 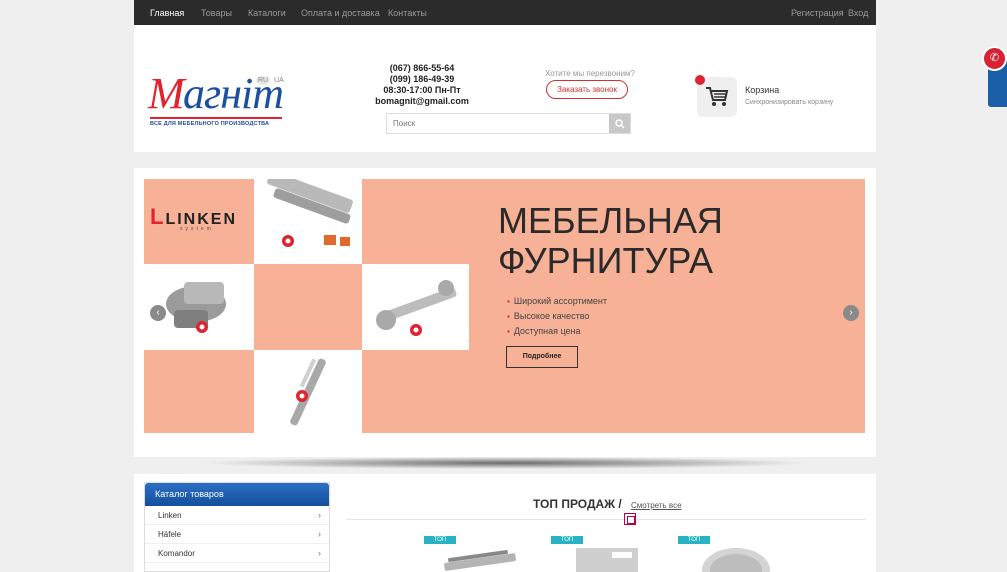 I want to click on banner-headline: МЕБЕЛЬНАЯ ФУРНИТУРА, so click(x=610, y=241).